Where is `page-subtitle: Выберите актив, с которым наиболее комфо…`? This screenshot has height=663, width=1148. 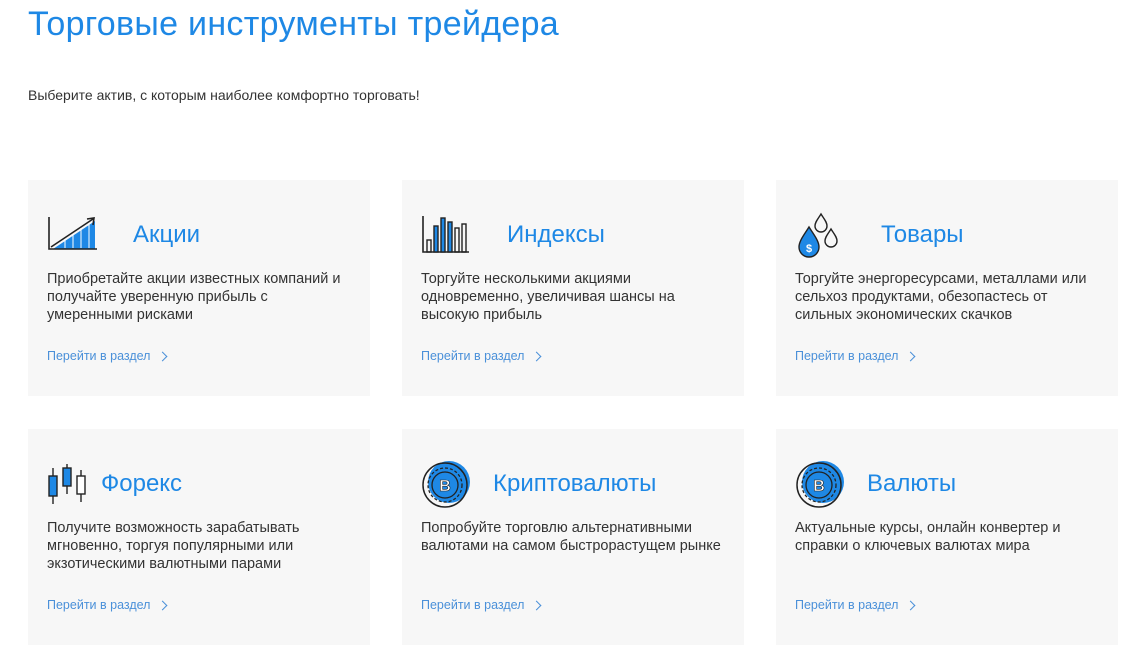
page-subtitle: Выберите актив, с которым наиболее комфо… is located at coordinates (224, 95).